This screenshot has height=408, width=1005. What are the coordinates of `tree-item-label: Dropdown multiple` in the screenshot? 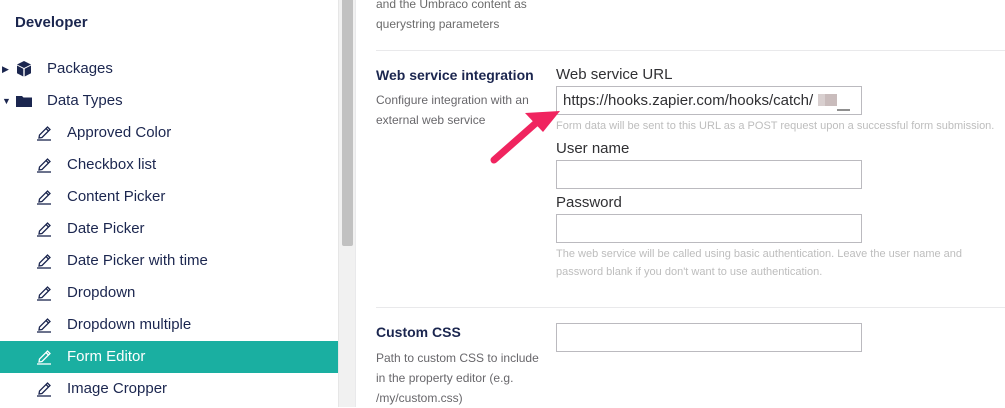 It's located at (129, 324).